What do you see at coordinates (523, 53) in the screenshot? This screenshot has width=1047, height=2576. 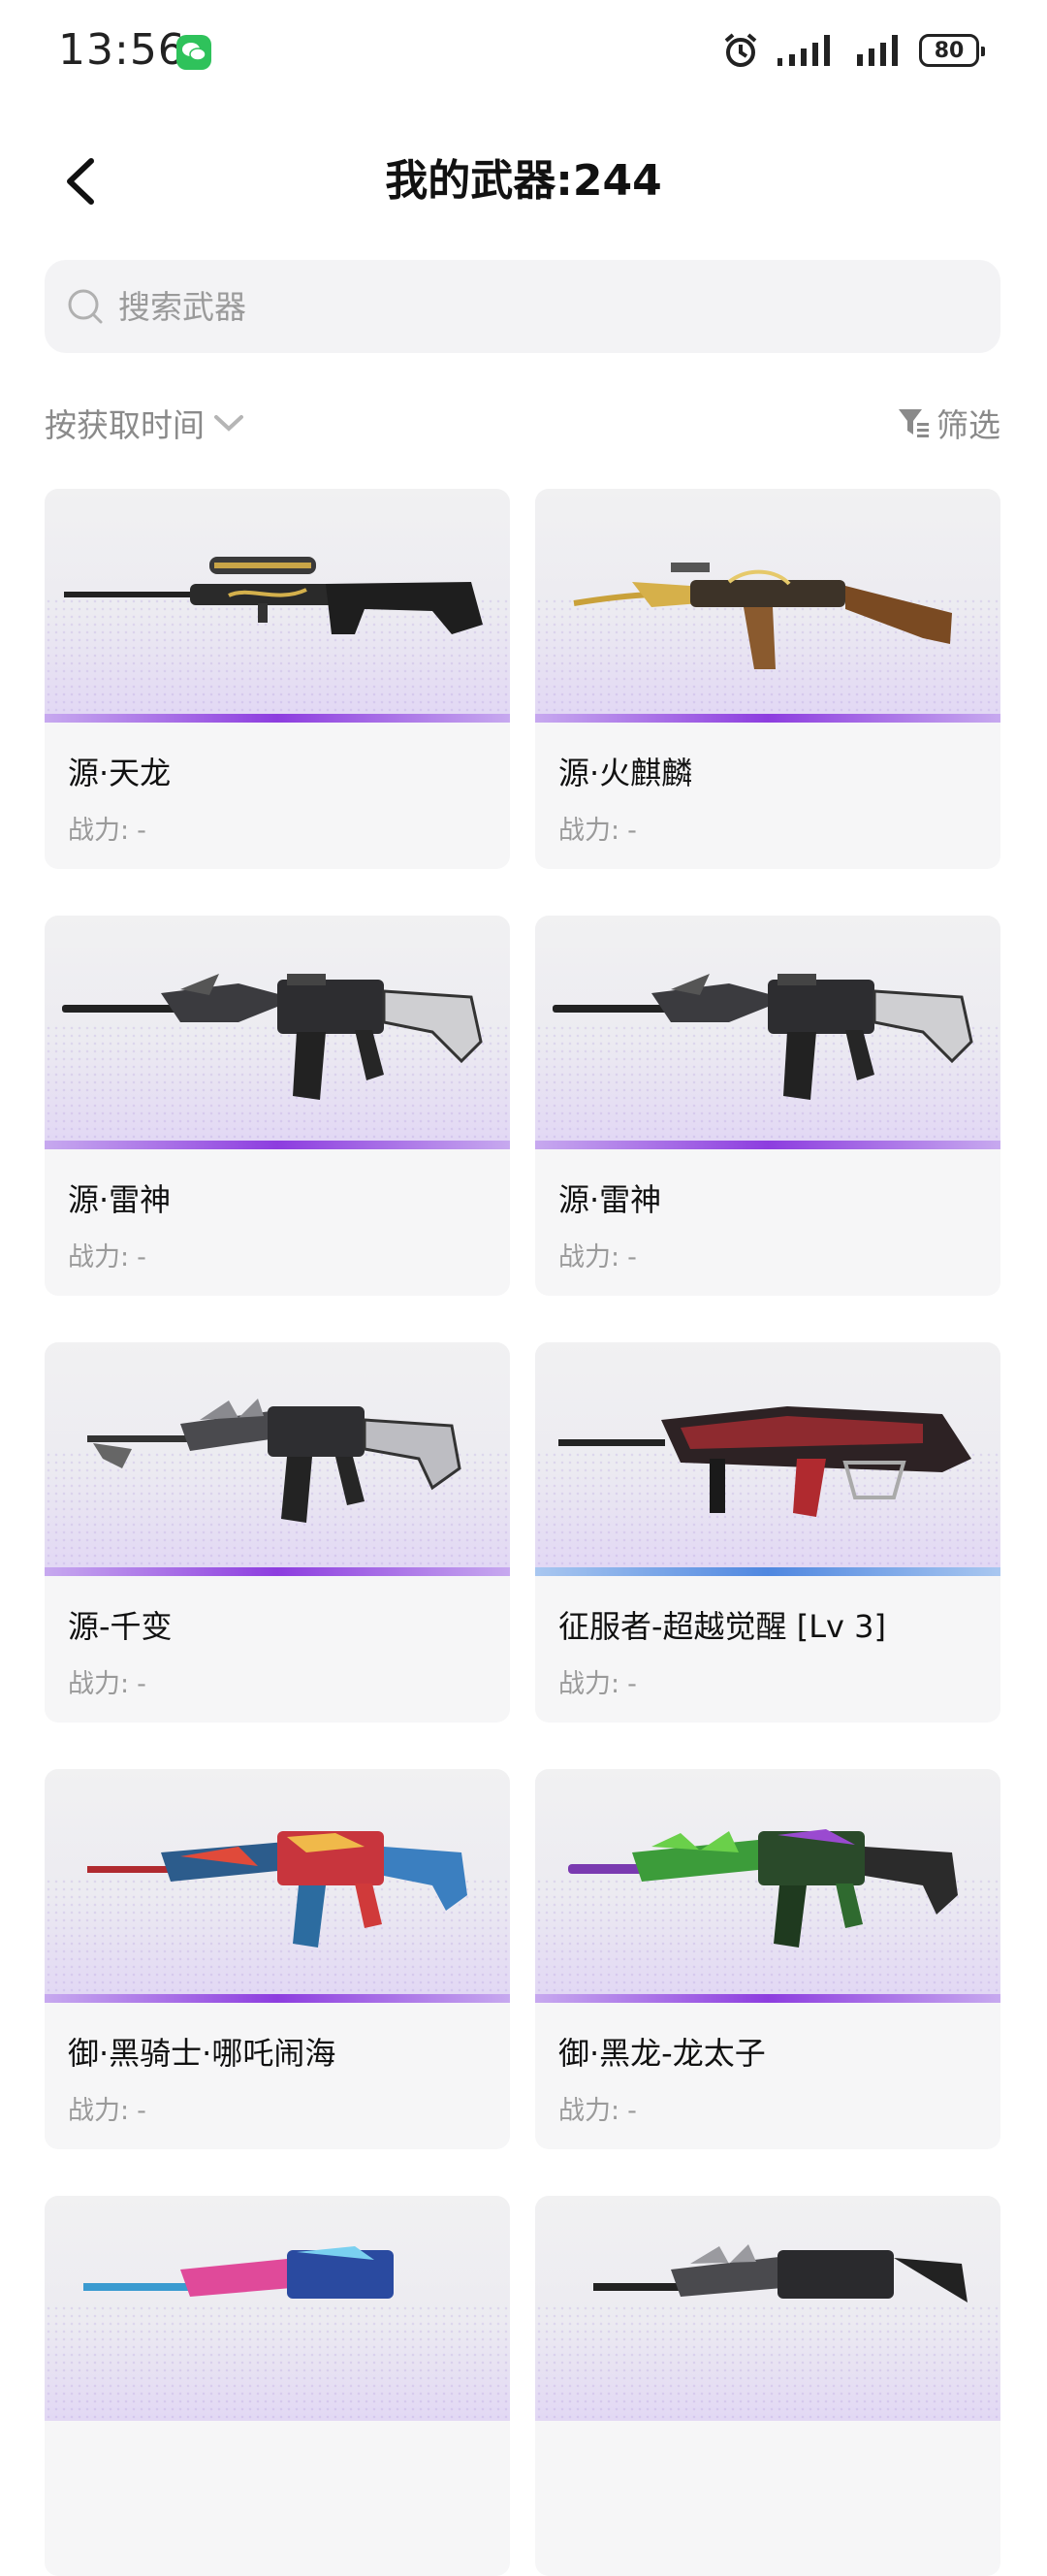 I see `status-bar: 13:56 80` at bounding box center [523, 53].